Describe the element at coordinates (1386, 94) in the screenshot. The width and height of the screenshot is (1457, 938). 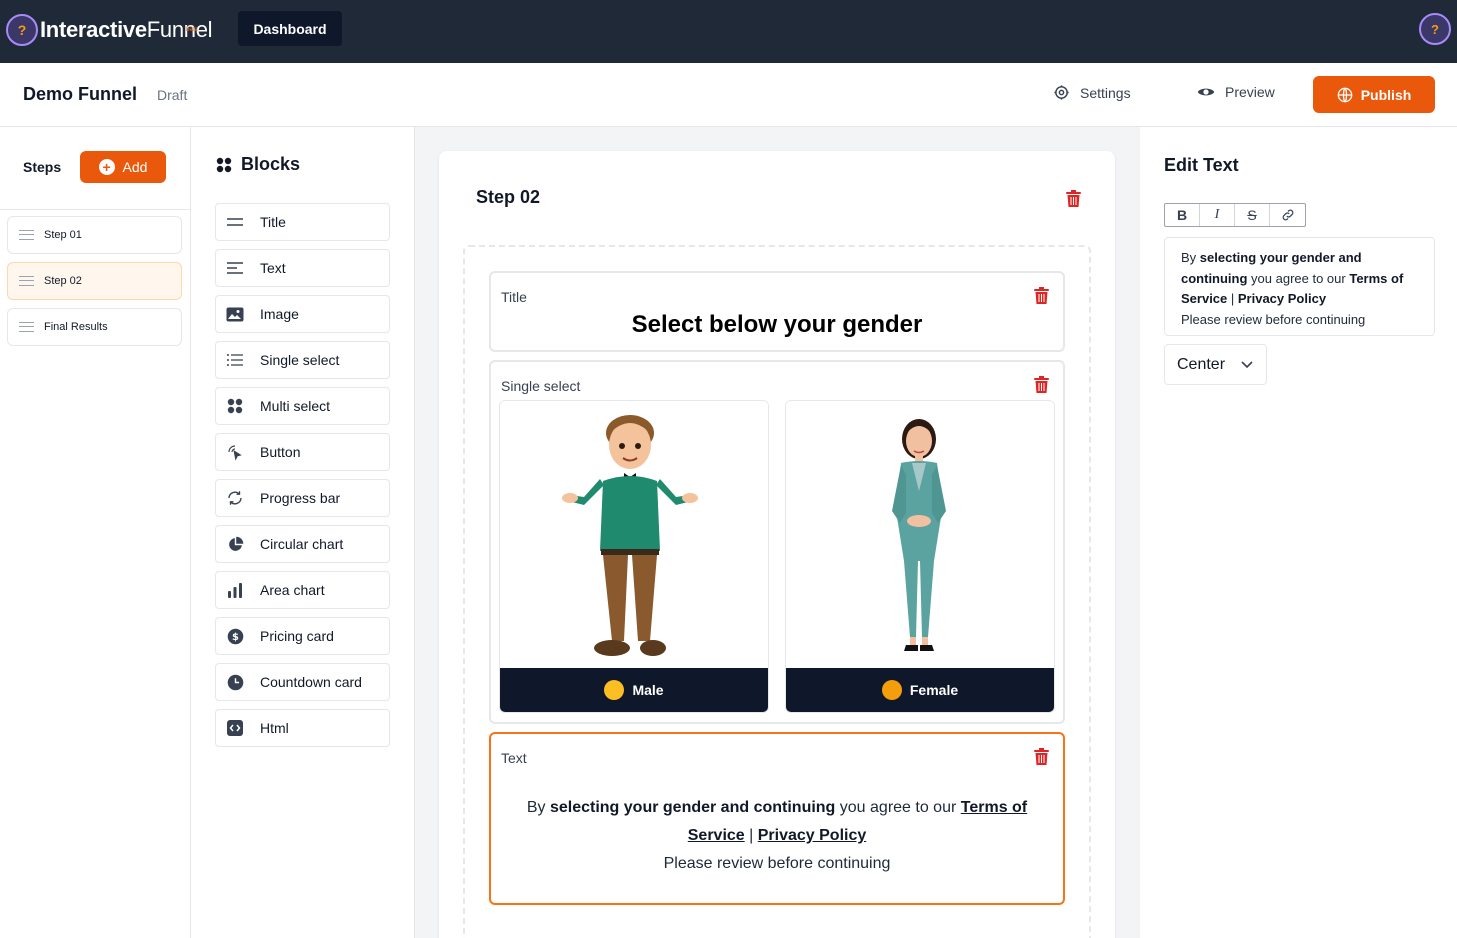
I see `publish-label: Publish` at that location.